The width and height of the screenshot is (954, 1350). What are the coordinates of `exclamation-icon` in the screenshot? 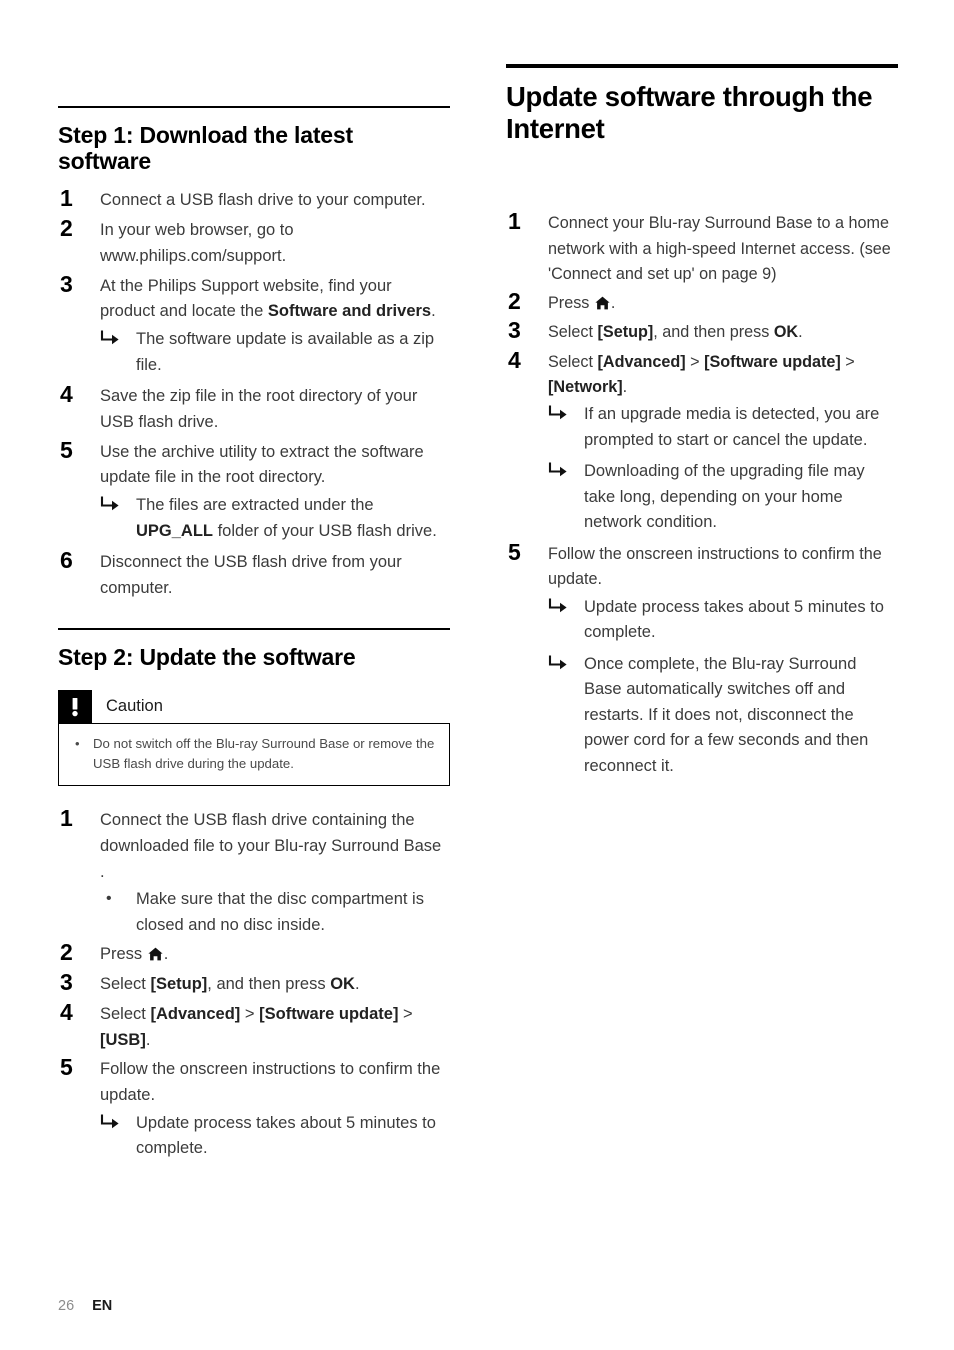 It's located at (75, 706).